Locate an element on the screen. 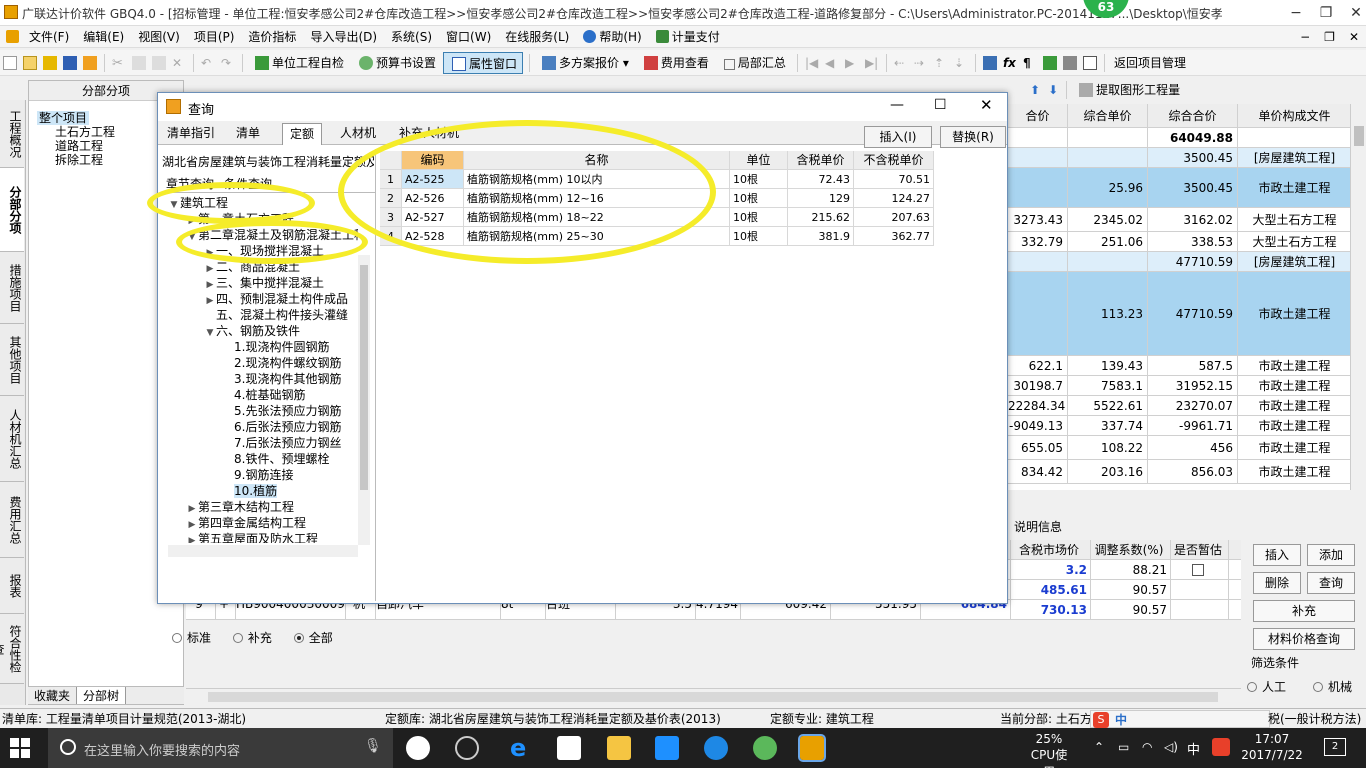 The height and width of the screenshot is (768, 1366). green-app-icon is located at coordinates (765, 748).